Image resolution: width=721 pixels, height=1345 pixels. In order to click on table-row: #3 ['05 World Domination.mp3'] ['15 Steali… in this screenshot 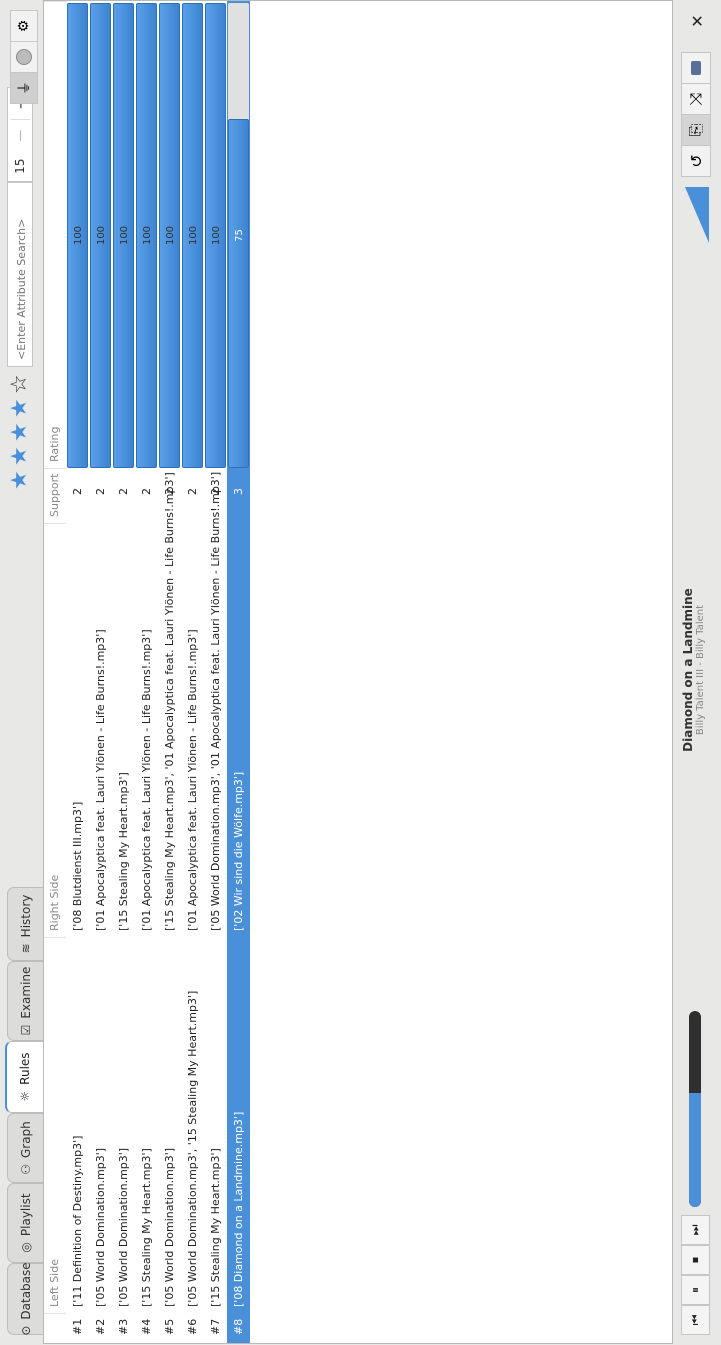, I will do `click(123, 672)`.